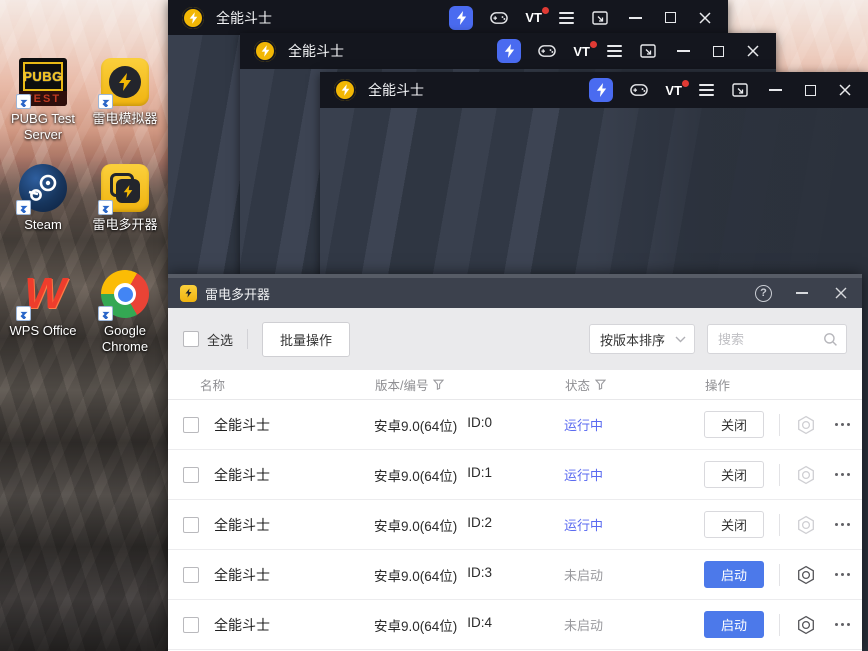 This screenshot has width=868, height=651. I want to click on desktop-icon-label: Steam, so click(43, 224).